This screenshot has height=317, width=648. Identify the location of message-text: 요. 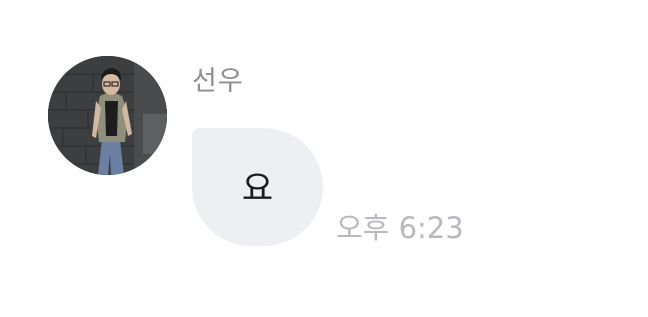
(257, 189).